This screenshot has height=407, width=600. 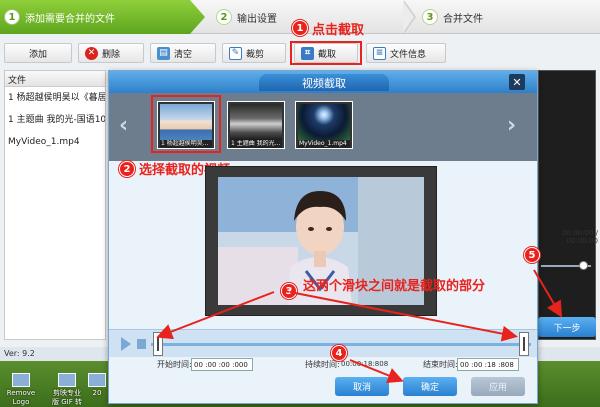 What do you see at coordinates (224, 17) in the screenshot?
I see `step-2-number: 2` at bounding box center [224, 17].